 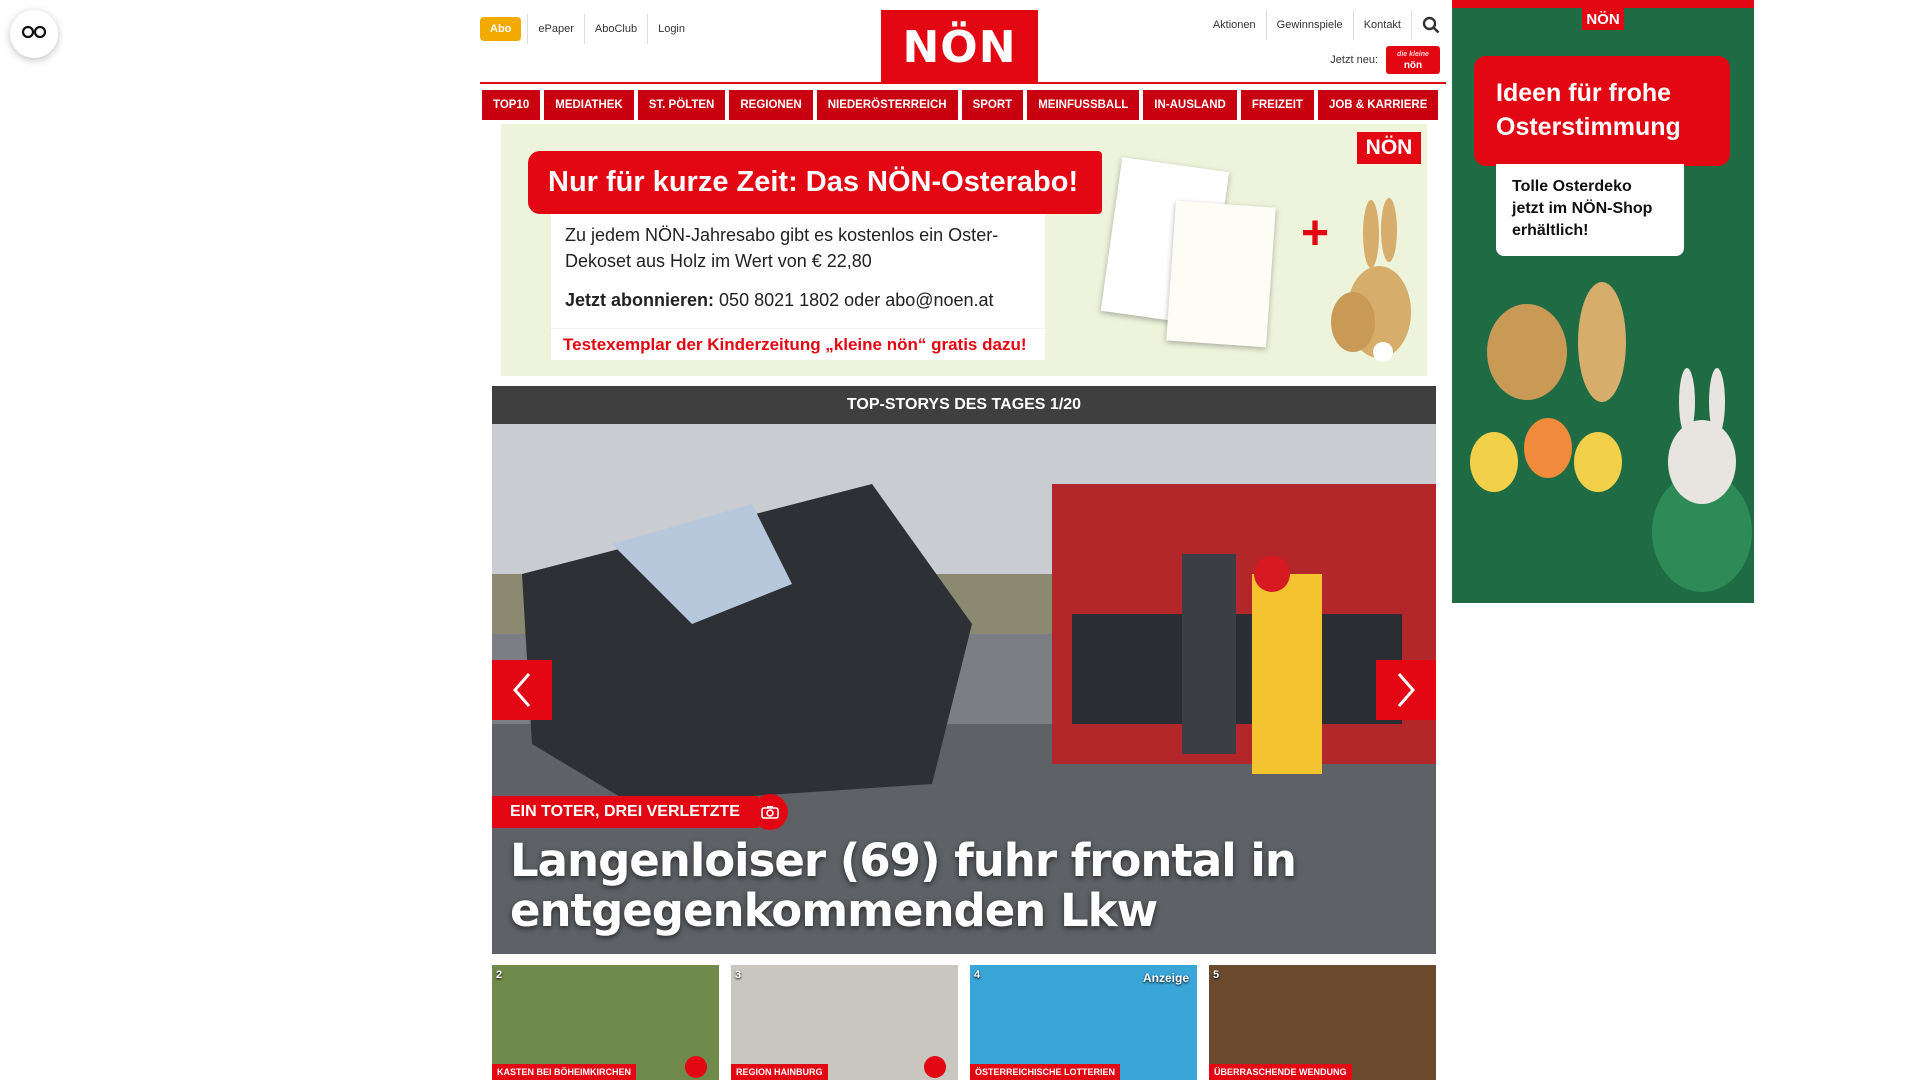 I want to click on ad-headline: Ideen für frohe Osterstimmung, so click(x=1602, y=111).